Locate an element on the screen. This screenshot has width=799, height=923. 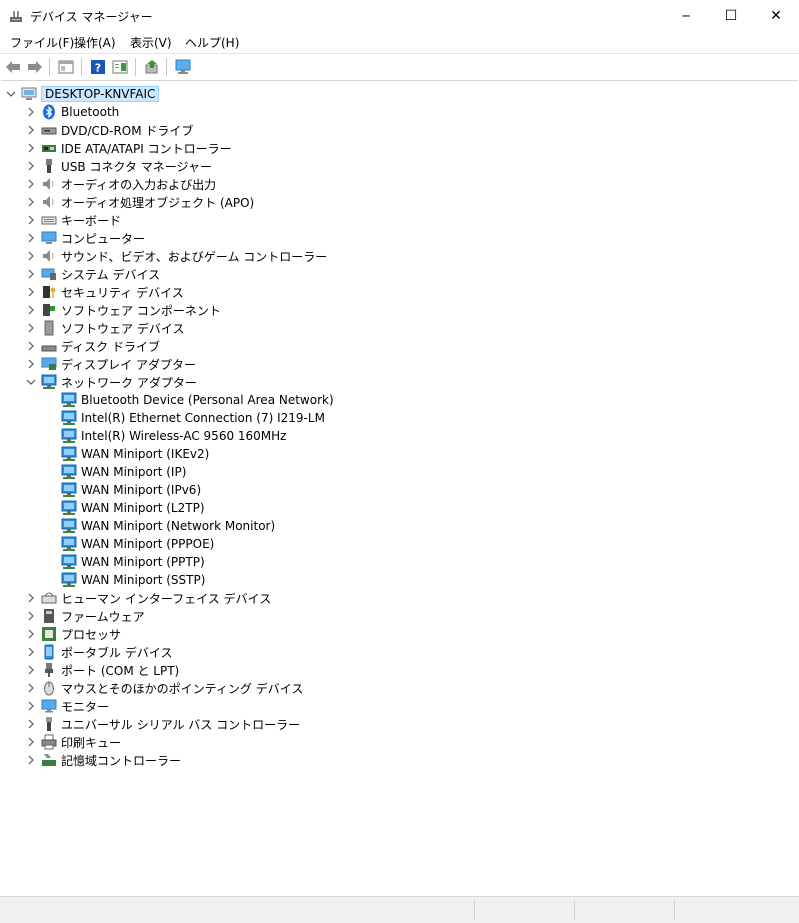
tree-device-item: WAN Miniport (PPTP) is located at coordinates (125, 562).